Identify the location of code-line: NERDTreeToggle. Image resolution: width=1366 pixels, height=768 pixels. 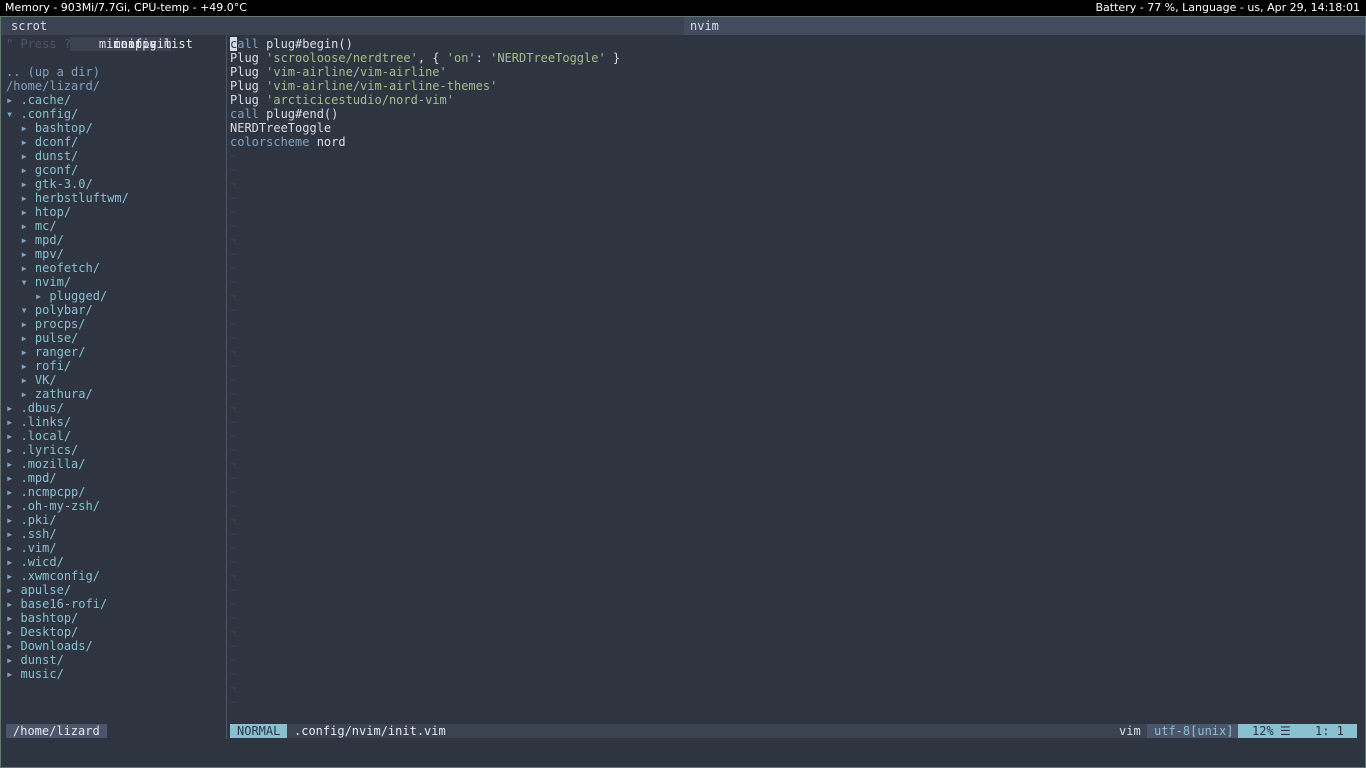
(795, 128).